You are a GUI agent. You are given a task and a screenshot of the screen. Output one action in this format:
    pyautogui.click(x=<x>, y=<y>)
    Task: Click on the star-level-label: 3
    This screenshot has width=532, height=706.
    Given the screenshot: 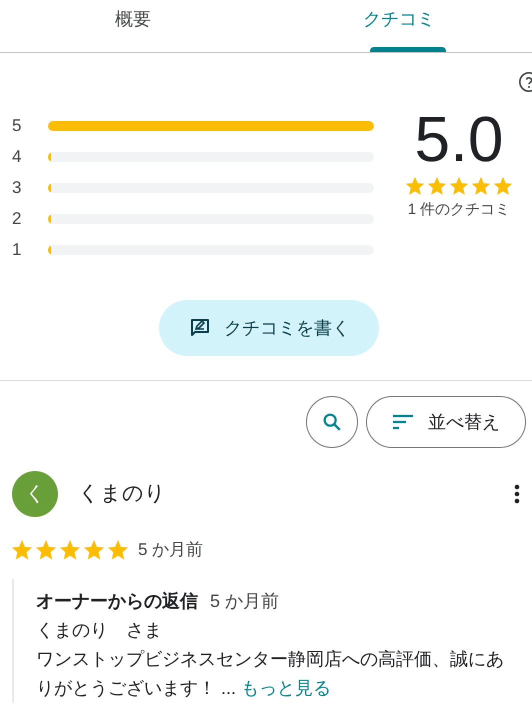 What is the action you would take?
    pyautogui.click(x=17, y=188)
    